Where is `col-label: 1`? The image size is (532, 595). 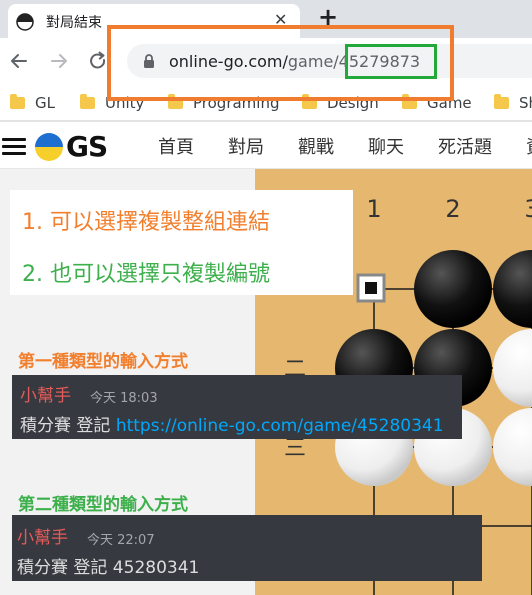
col-label: 1 is located at coordinates (373, 209).